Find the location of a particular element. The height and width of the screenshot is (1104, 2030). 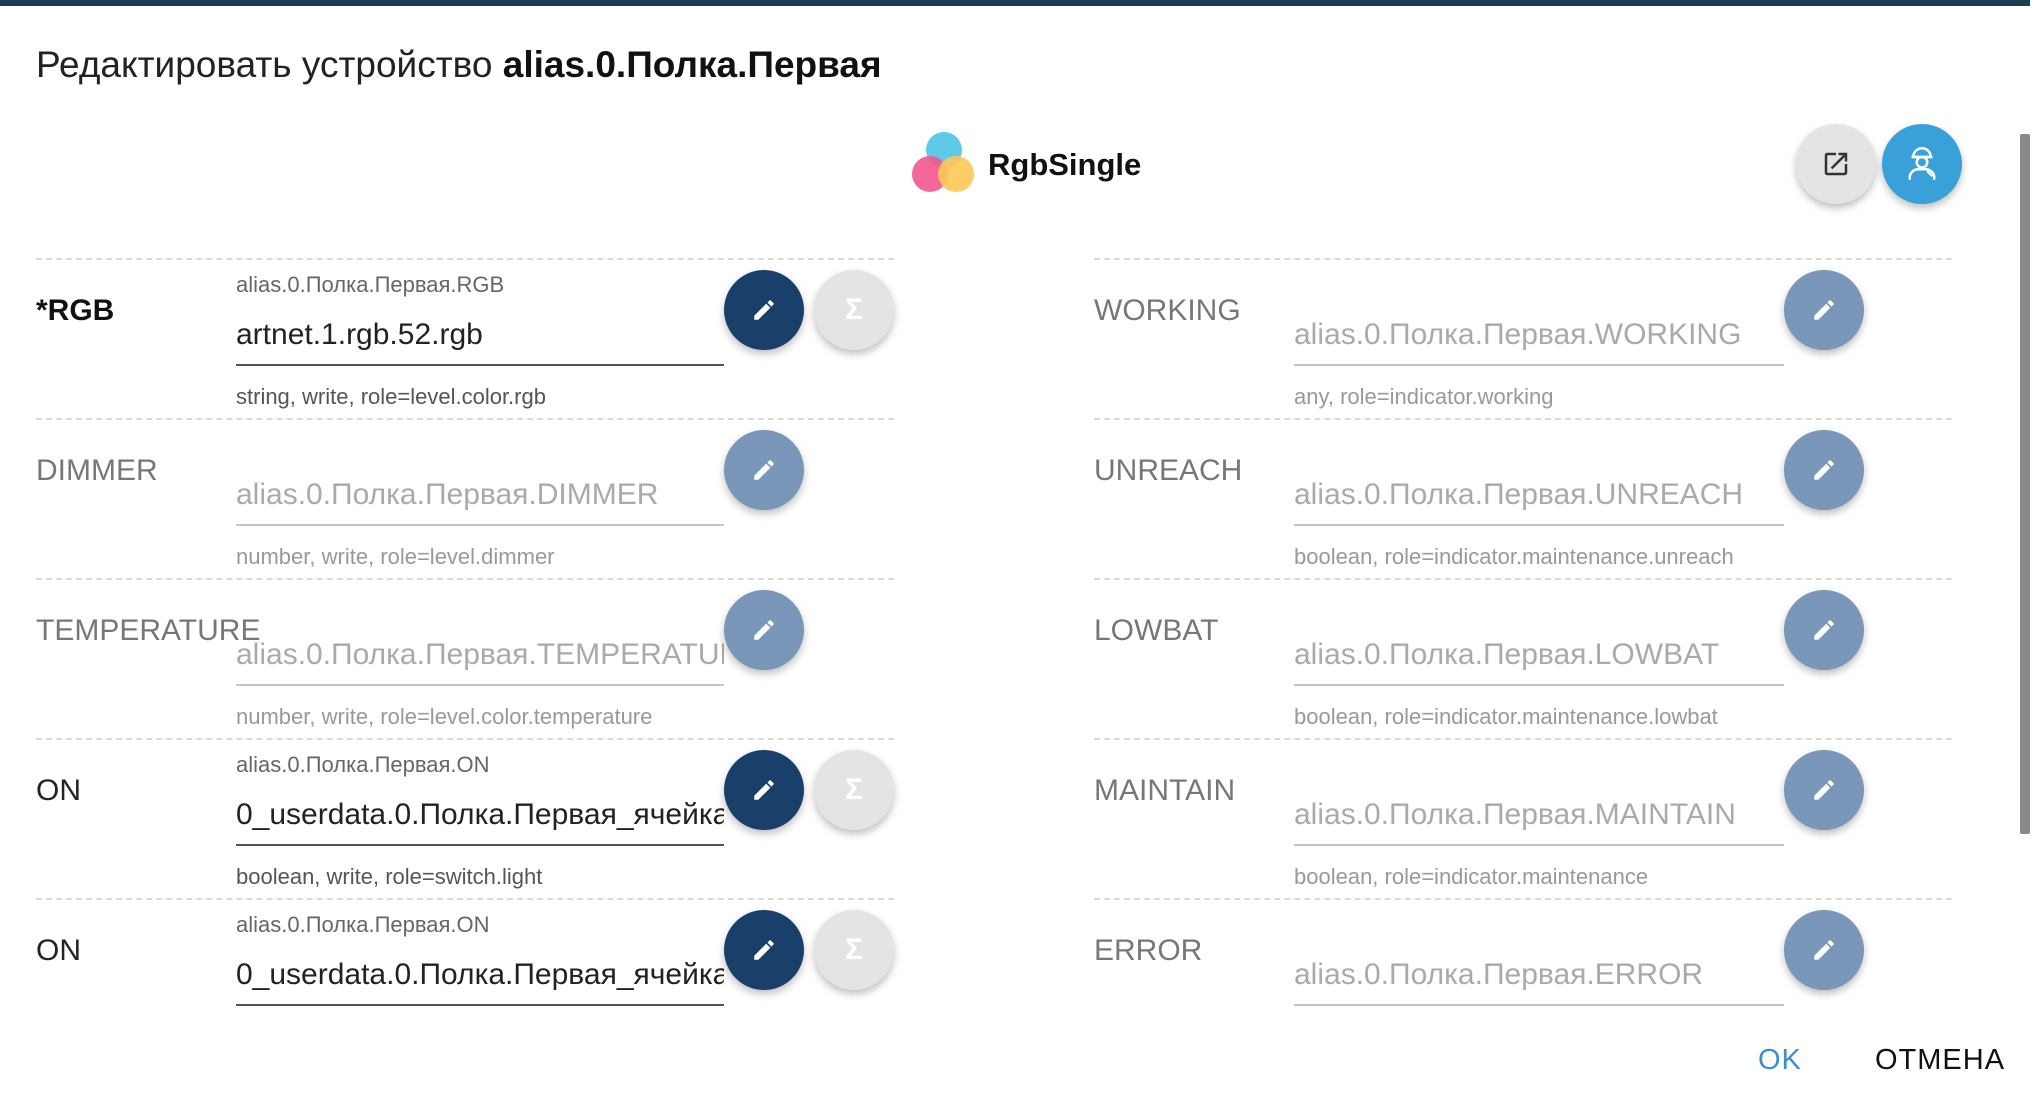

state-row: ERROR alias.0.Полка.Первая.ERROR is located at coordinates (1523, 979).